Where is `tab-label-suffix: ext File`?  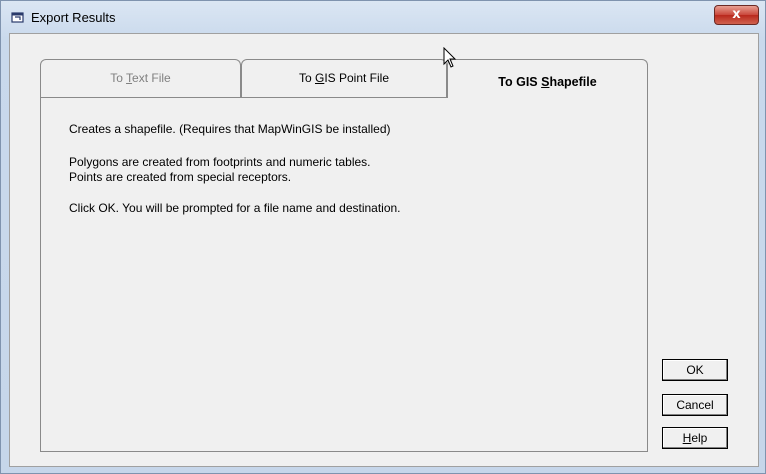
tab-label-suffix: ext File is located at coordinates (151, 78).